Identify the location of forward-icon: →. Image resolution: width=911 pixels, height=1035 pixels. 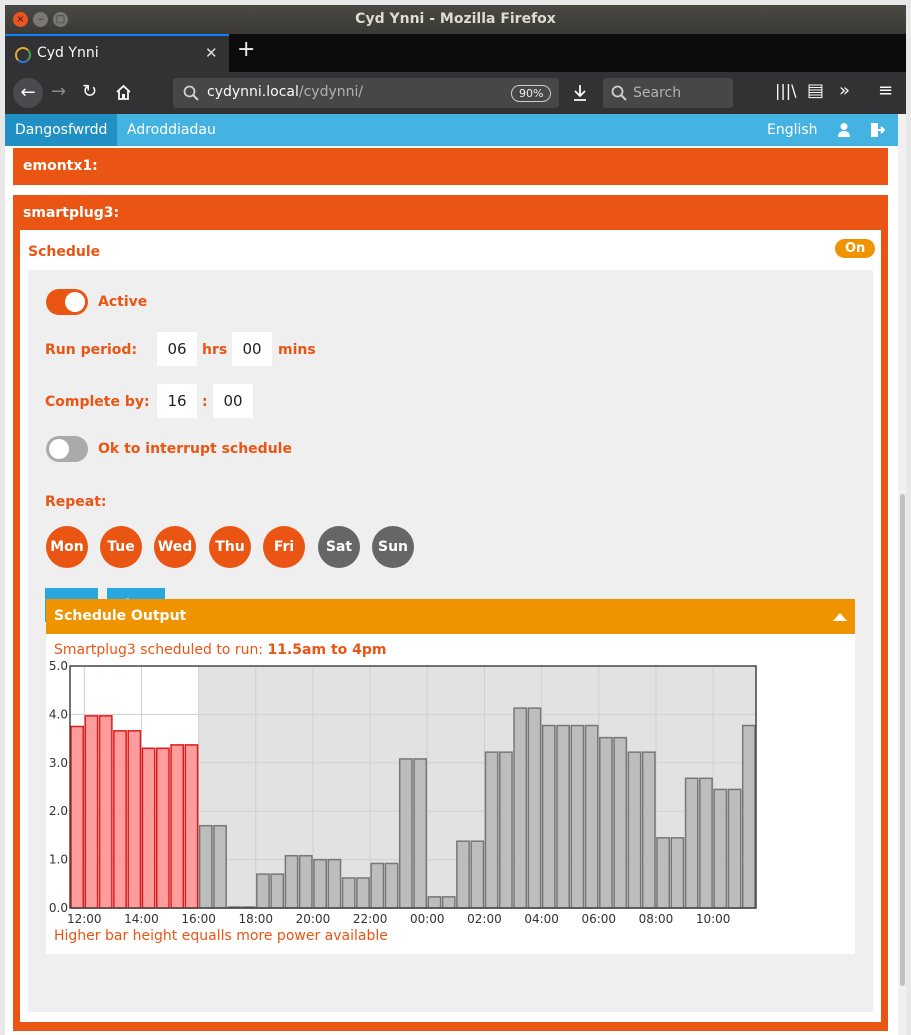
(58, 91).